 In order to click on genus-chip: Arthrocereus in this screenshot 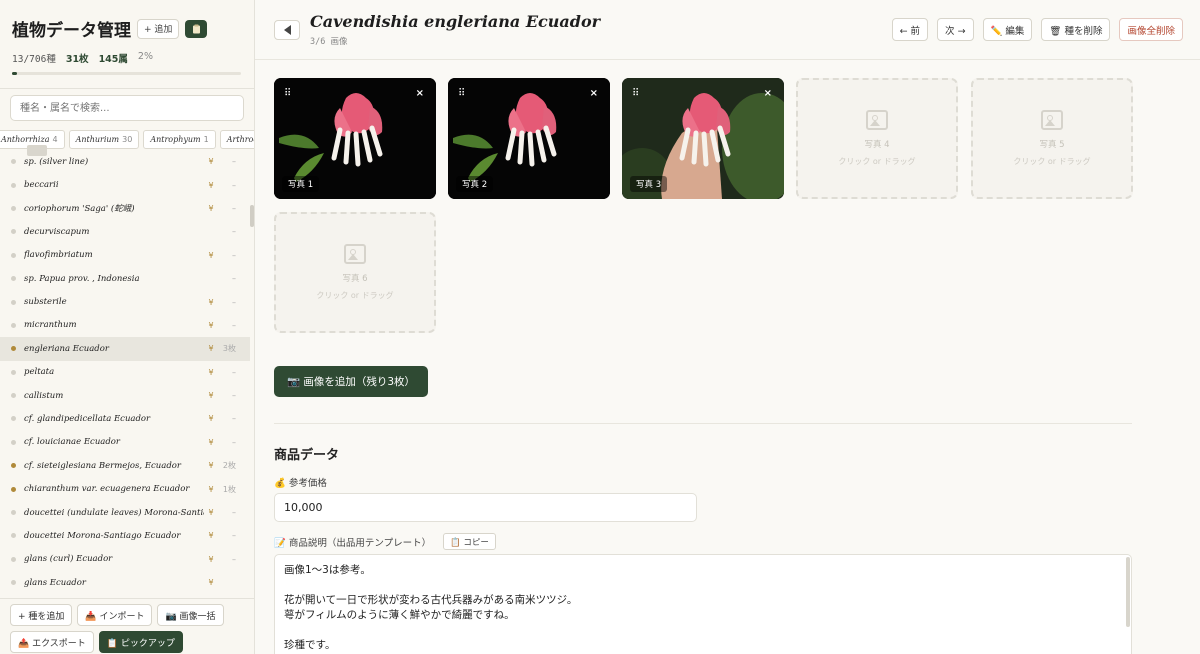, I will do `click(236, 139)`.